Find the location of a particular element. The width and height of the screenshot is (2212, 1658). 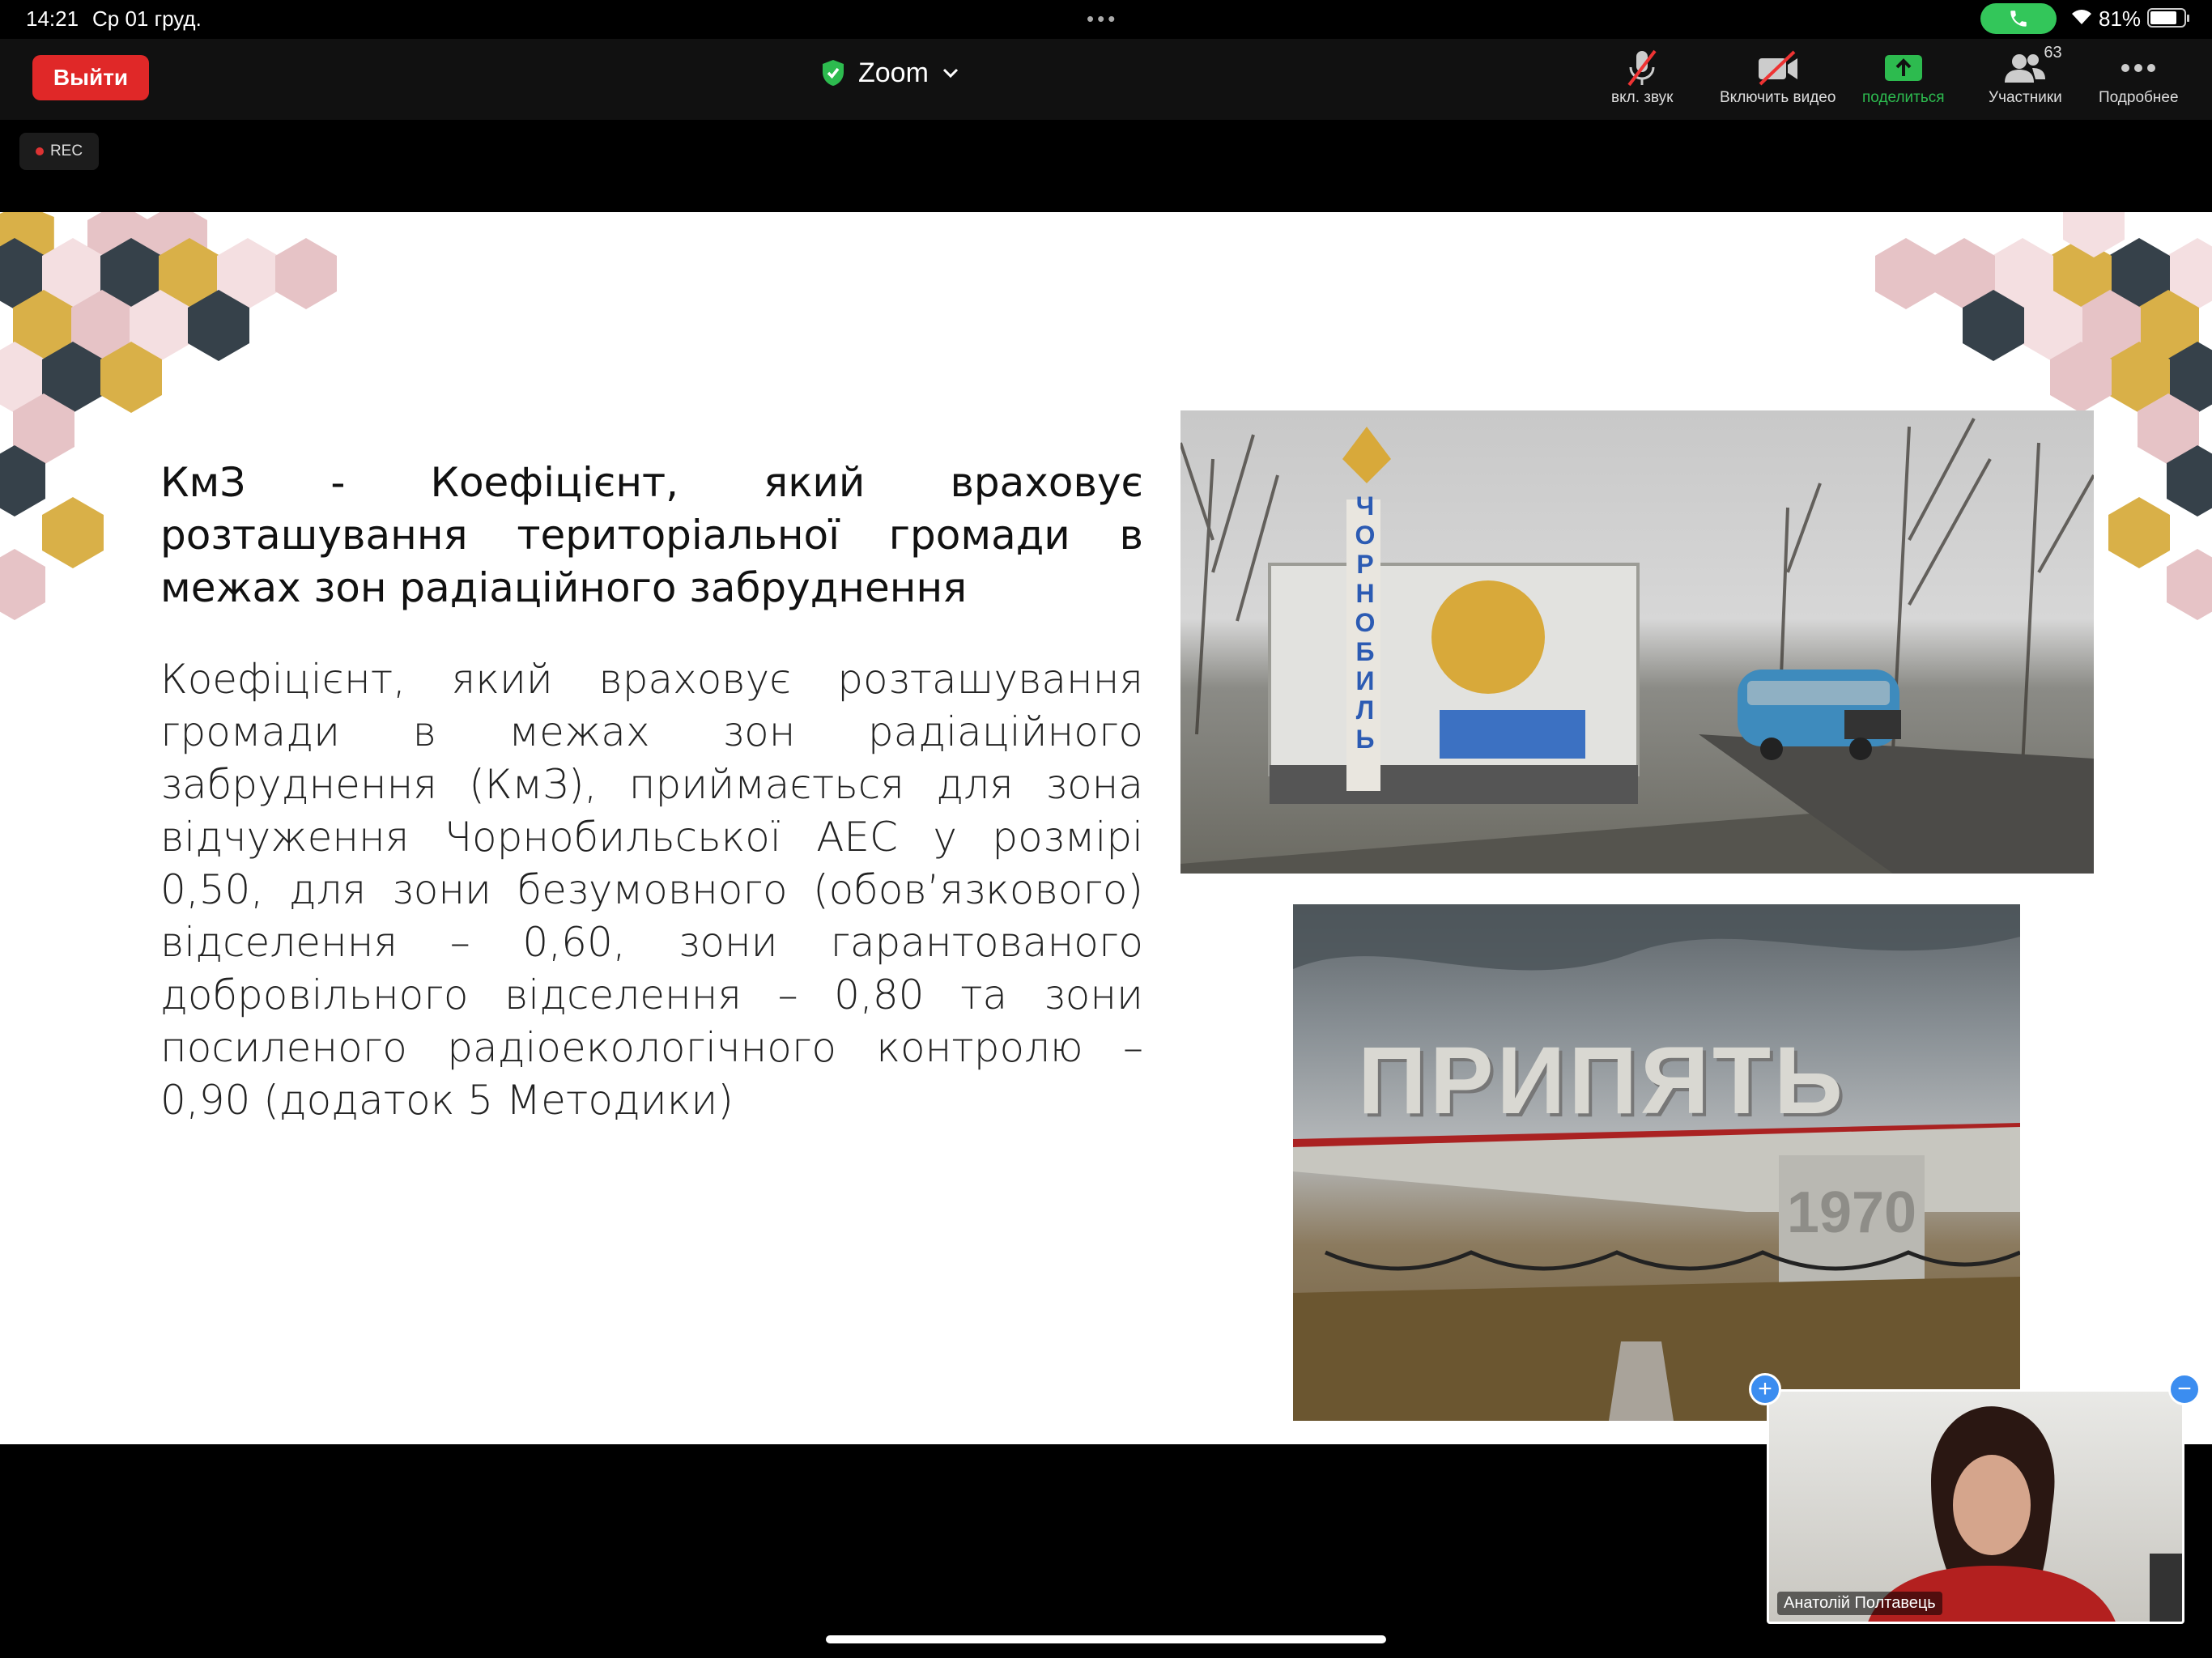

chornobyl-sign-text: ЧОРНОБИЛЬ is located at coordinates (1365, 622).